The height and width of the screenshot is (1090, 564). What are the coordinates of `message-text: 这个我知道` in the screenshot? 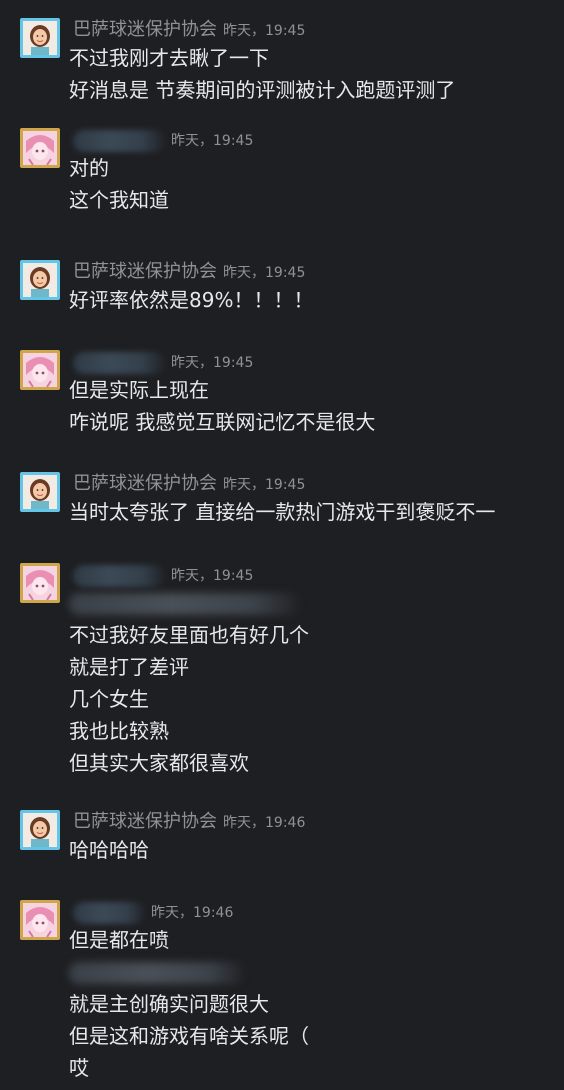 It's located at (119, 200).